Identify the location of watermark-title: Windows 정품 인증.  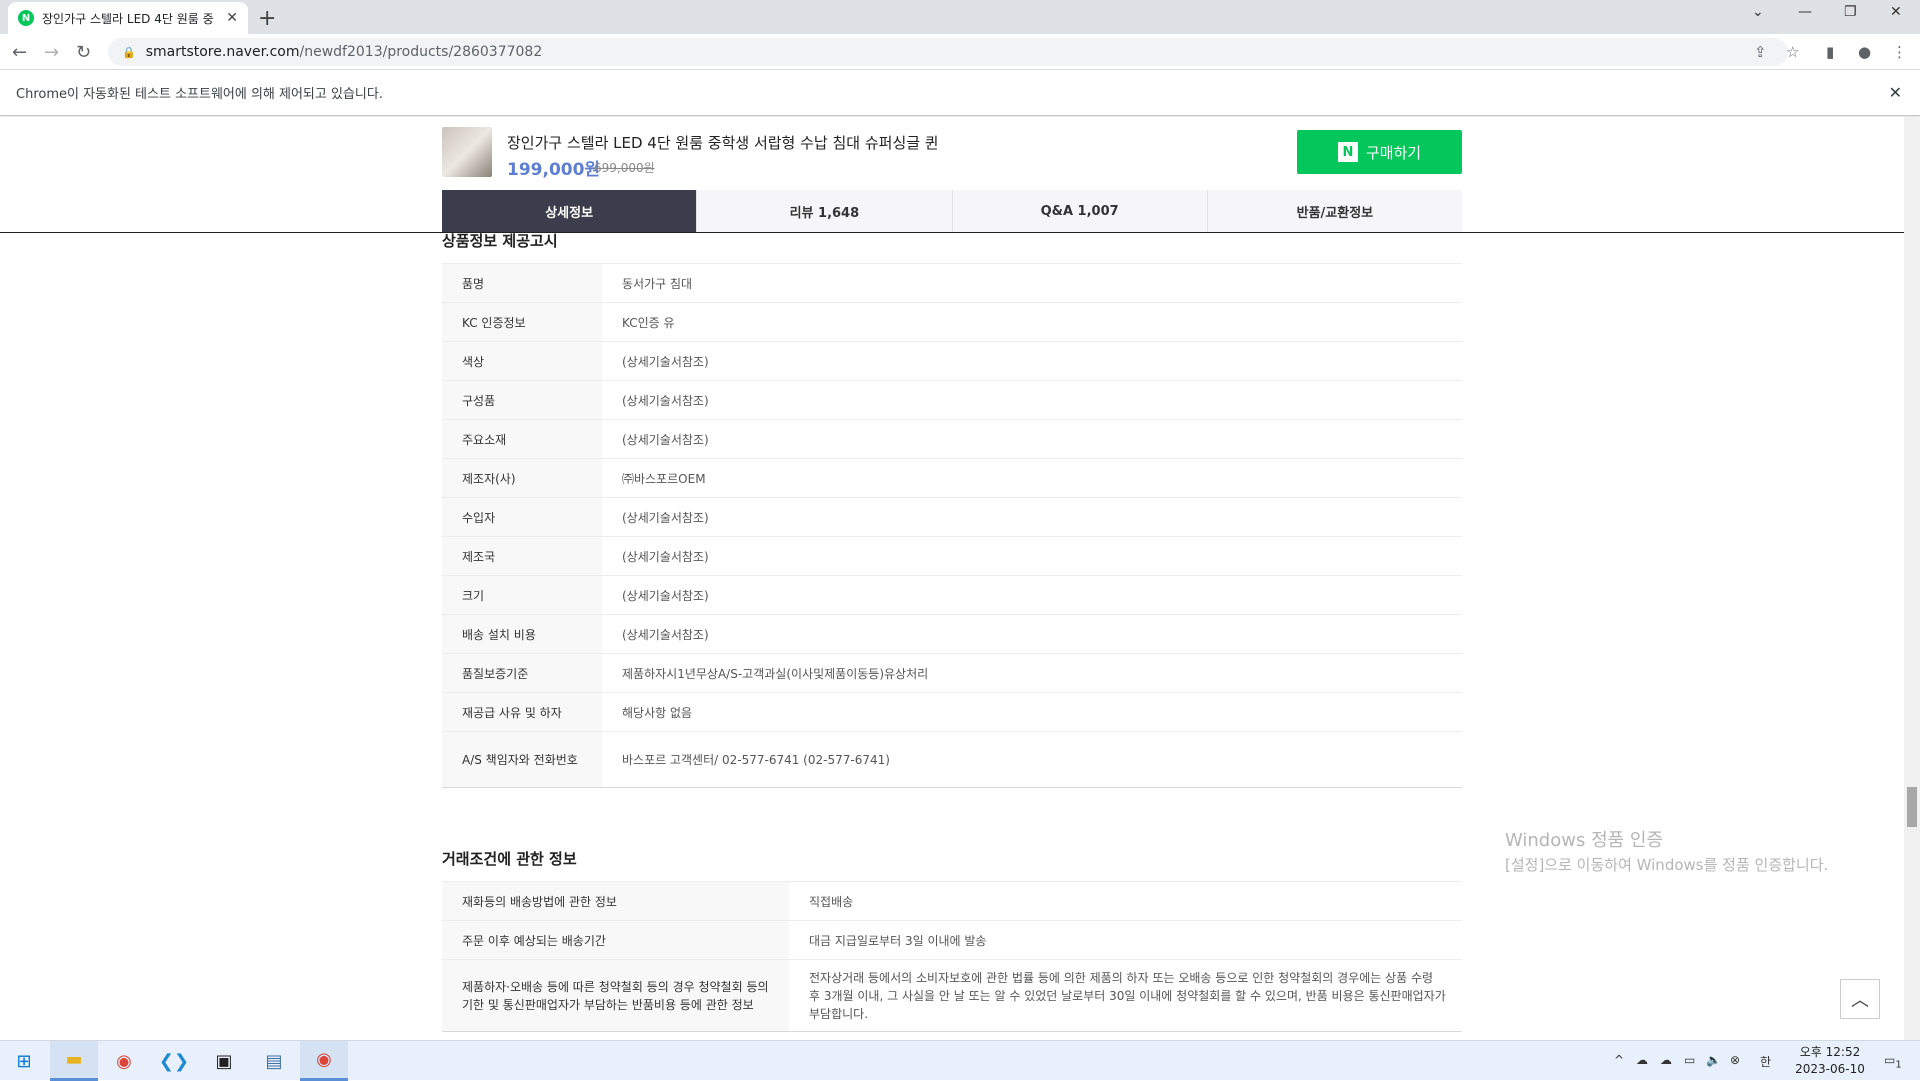
(1584, 840).